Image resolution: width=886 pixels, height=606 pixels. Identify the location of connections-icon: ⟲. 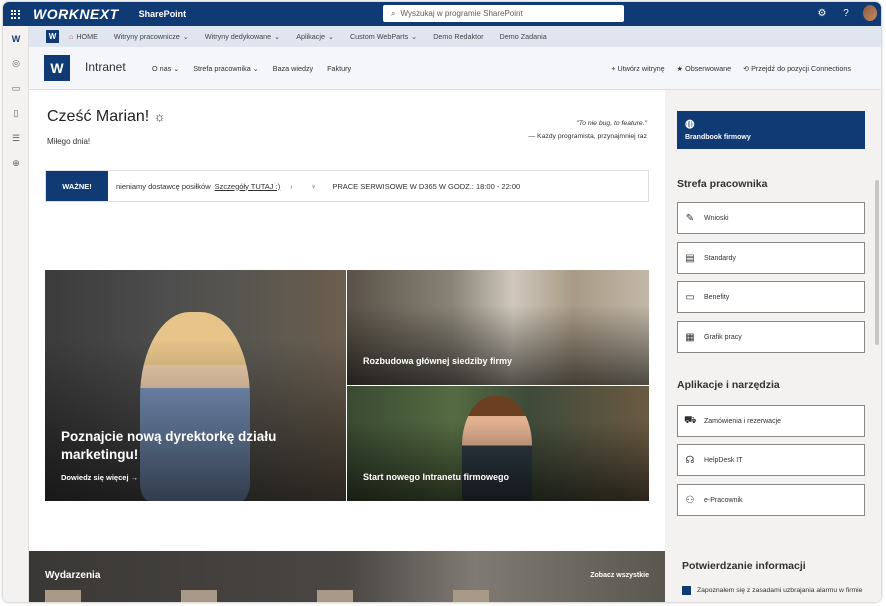
(746, 68).